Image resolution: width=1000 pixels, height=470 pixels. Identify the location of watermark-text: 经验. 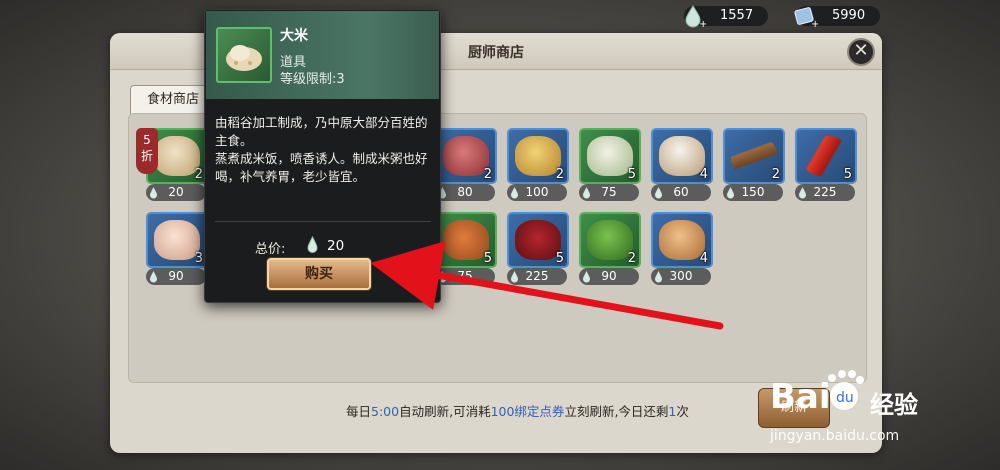
(894, 405).